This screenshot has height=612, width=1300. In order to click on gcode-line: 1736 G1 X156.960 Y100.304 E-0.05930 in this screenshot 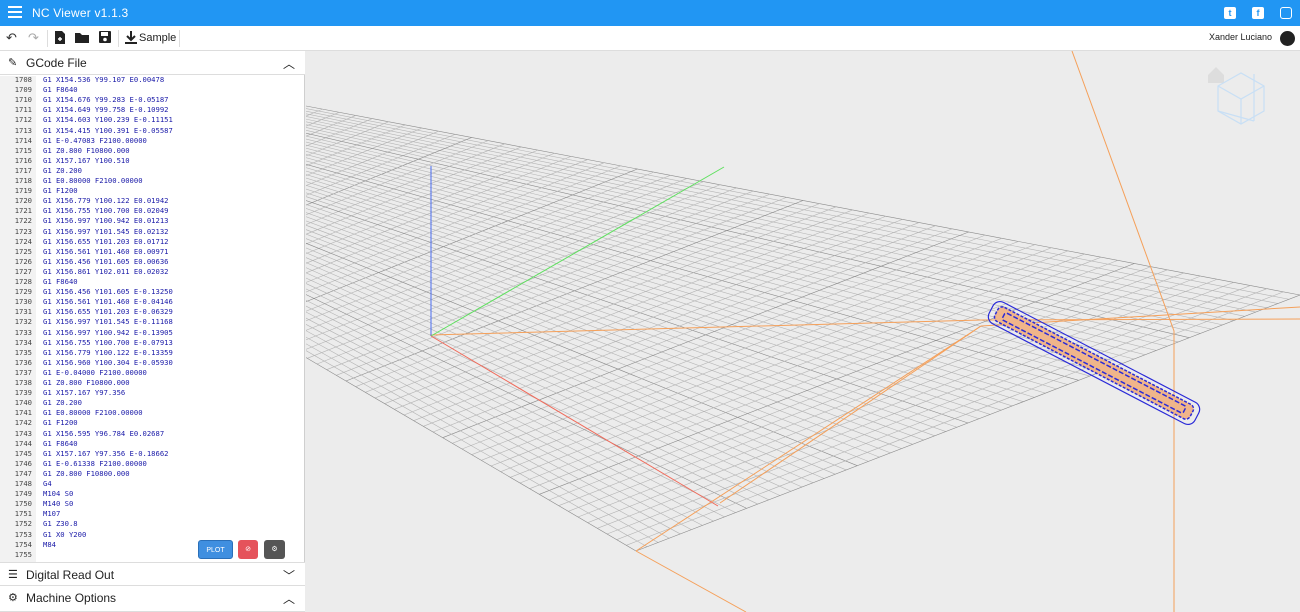, I will do `click(152, 363)`.